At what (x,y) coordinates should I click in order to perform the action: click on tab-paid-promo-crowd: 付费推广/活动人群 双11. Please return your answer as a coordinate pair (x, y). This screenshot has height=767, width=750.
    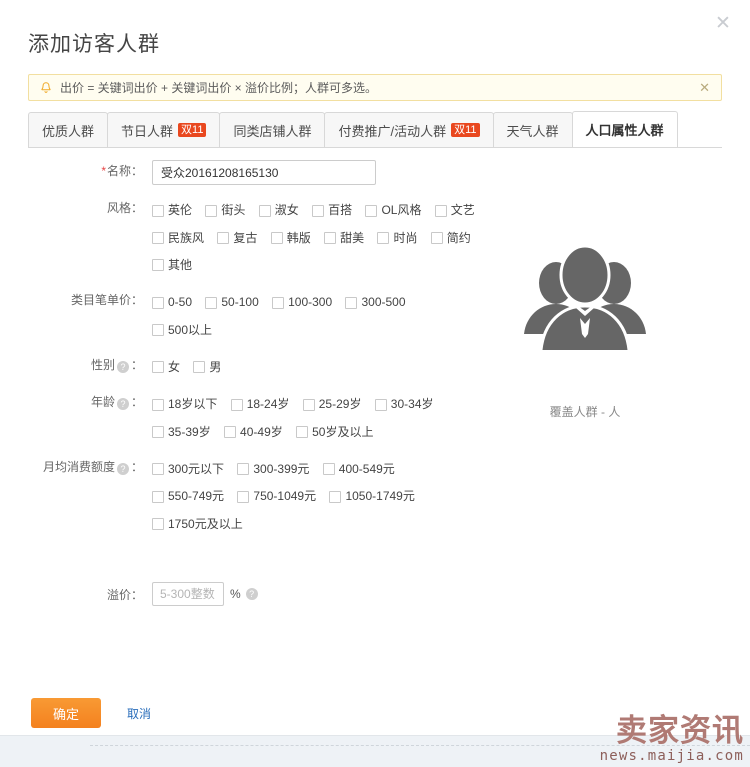
    Looking at the image, I should click on (409, 129).